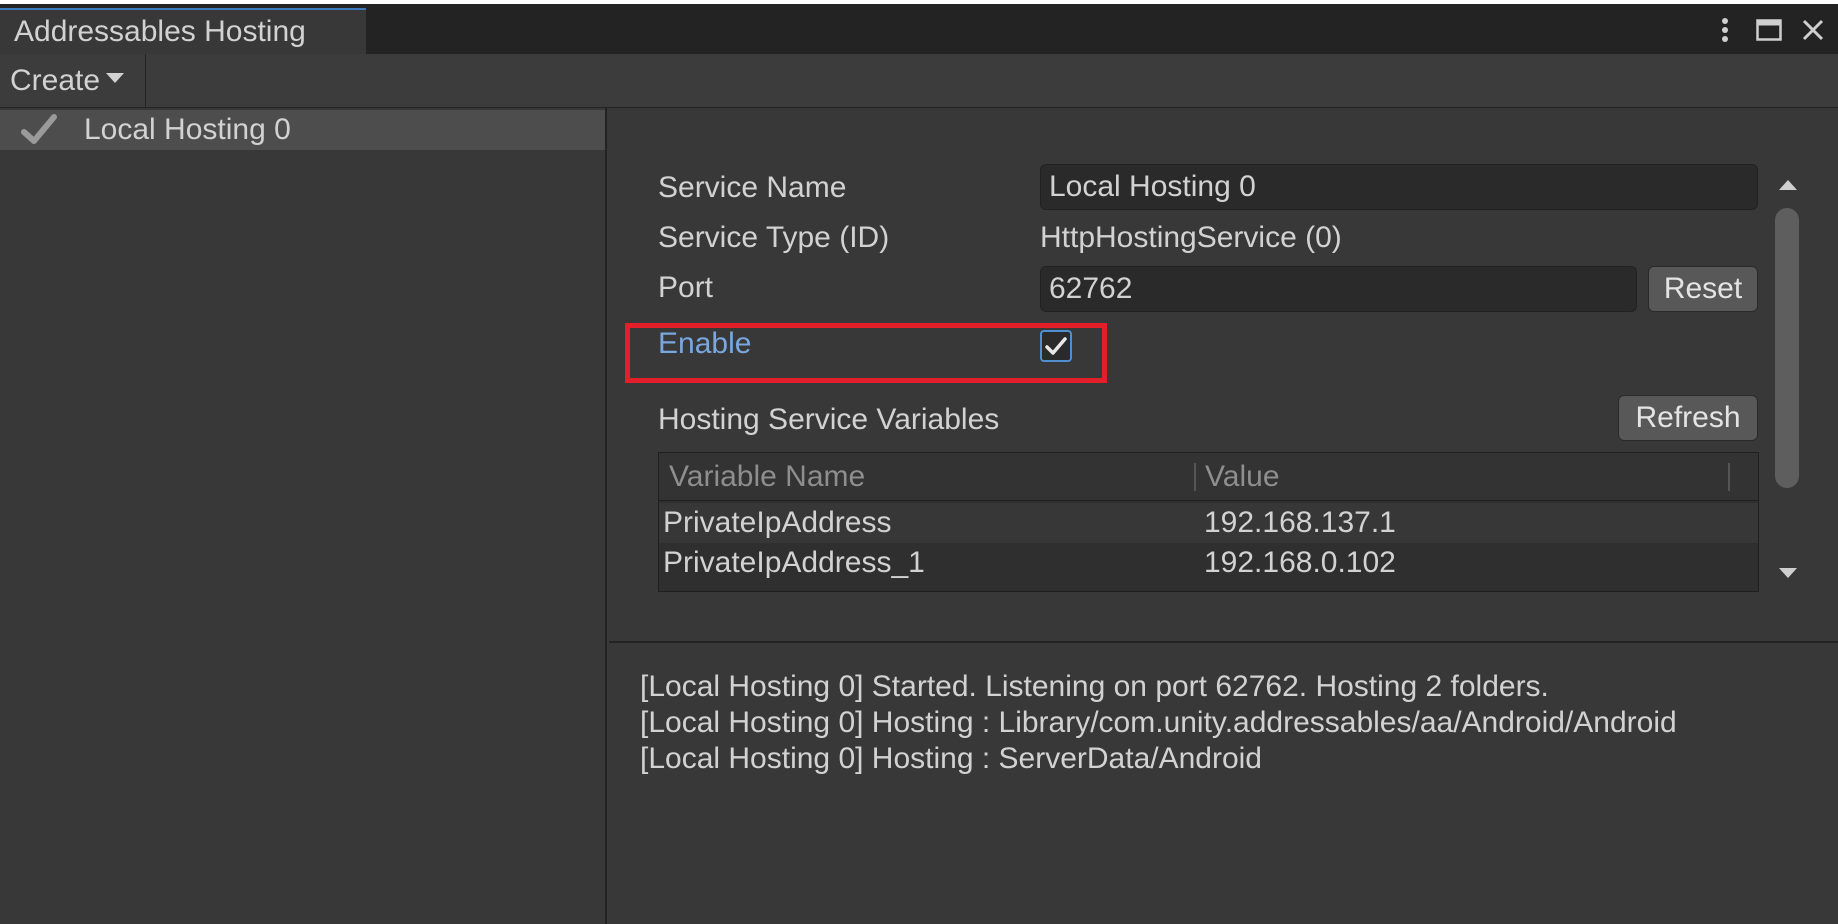 The image size is (1838, 924). What do you see at coordinates (115, 78) in the screenshot?
I see `chevron-down-icon` at bounding box center [115, 78].